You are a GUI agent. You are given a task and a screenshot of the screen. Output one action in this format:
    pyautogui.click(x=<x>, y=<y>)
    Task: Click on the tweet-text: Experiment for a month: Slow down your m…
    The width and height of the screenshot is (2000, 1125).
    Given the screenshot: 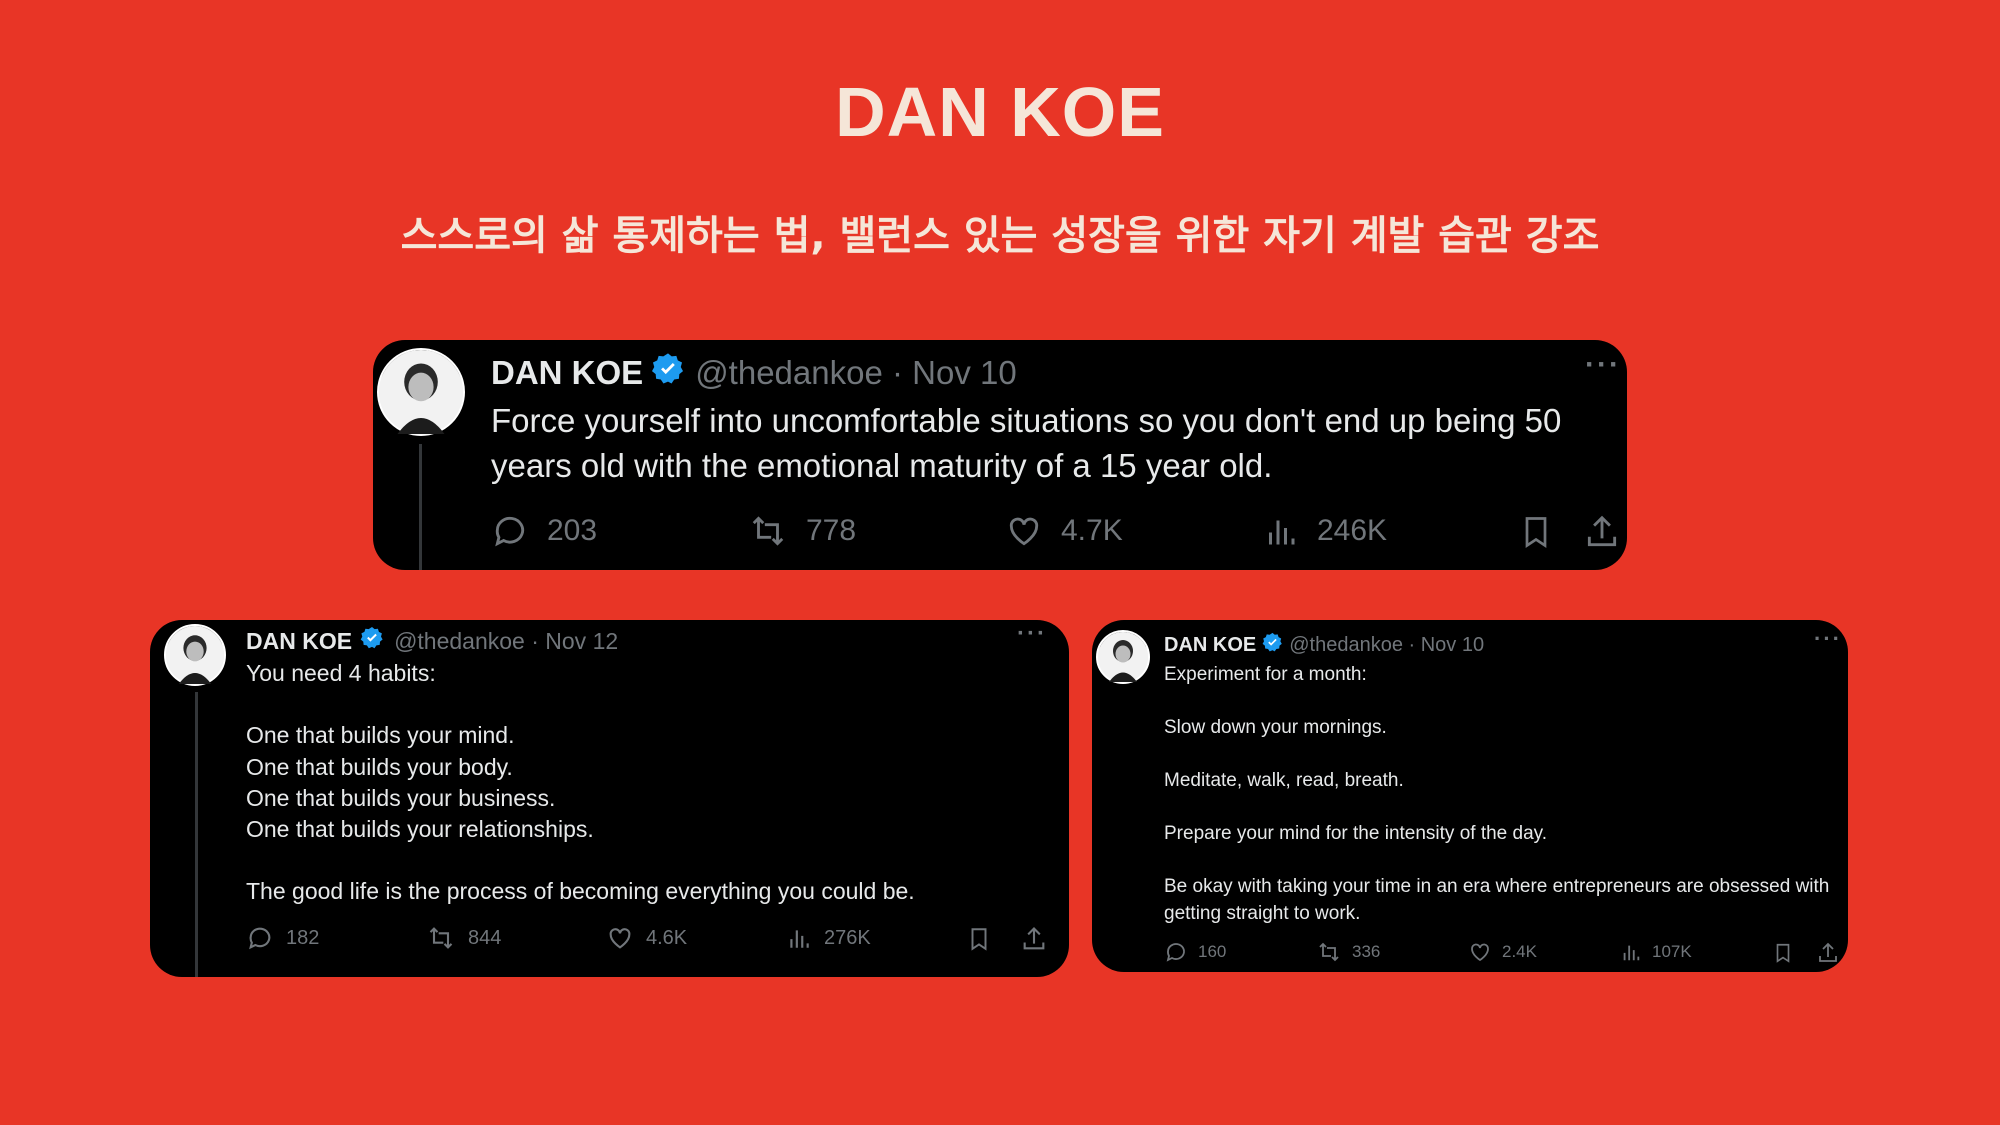 What is the action you would take?
    pyautogui.click(x=1497, y=794)
    